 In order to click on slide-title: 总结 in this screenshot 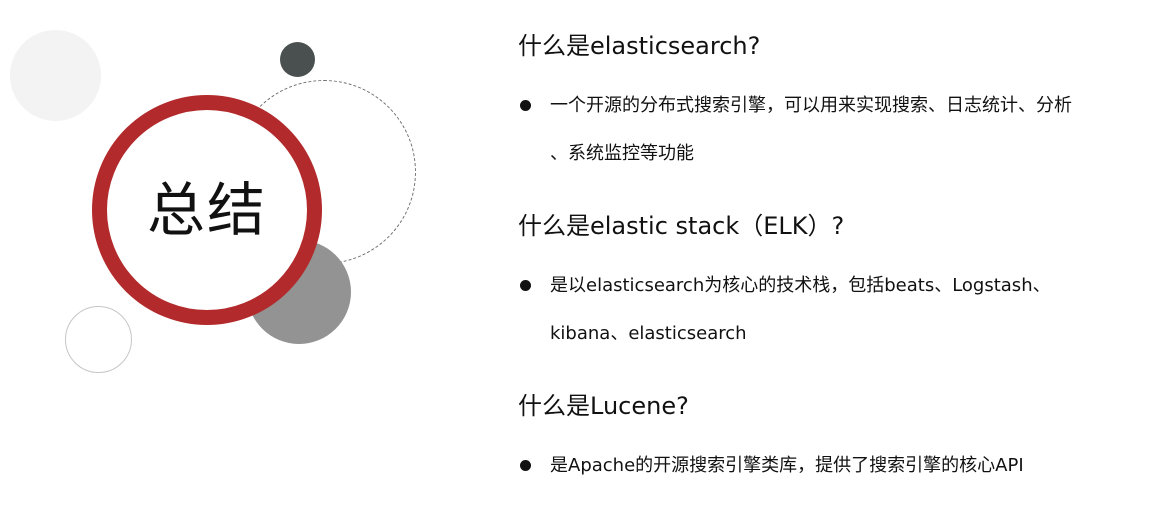, I will do `click(206, 210)`.